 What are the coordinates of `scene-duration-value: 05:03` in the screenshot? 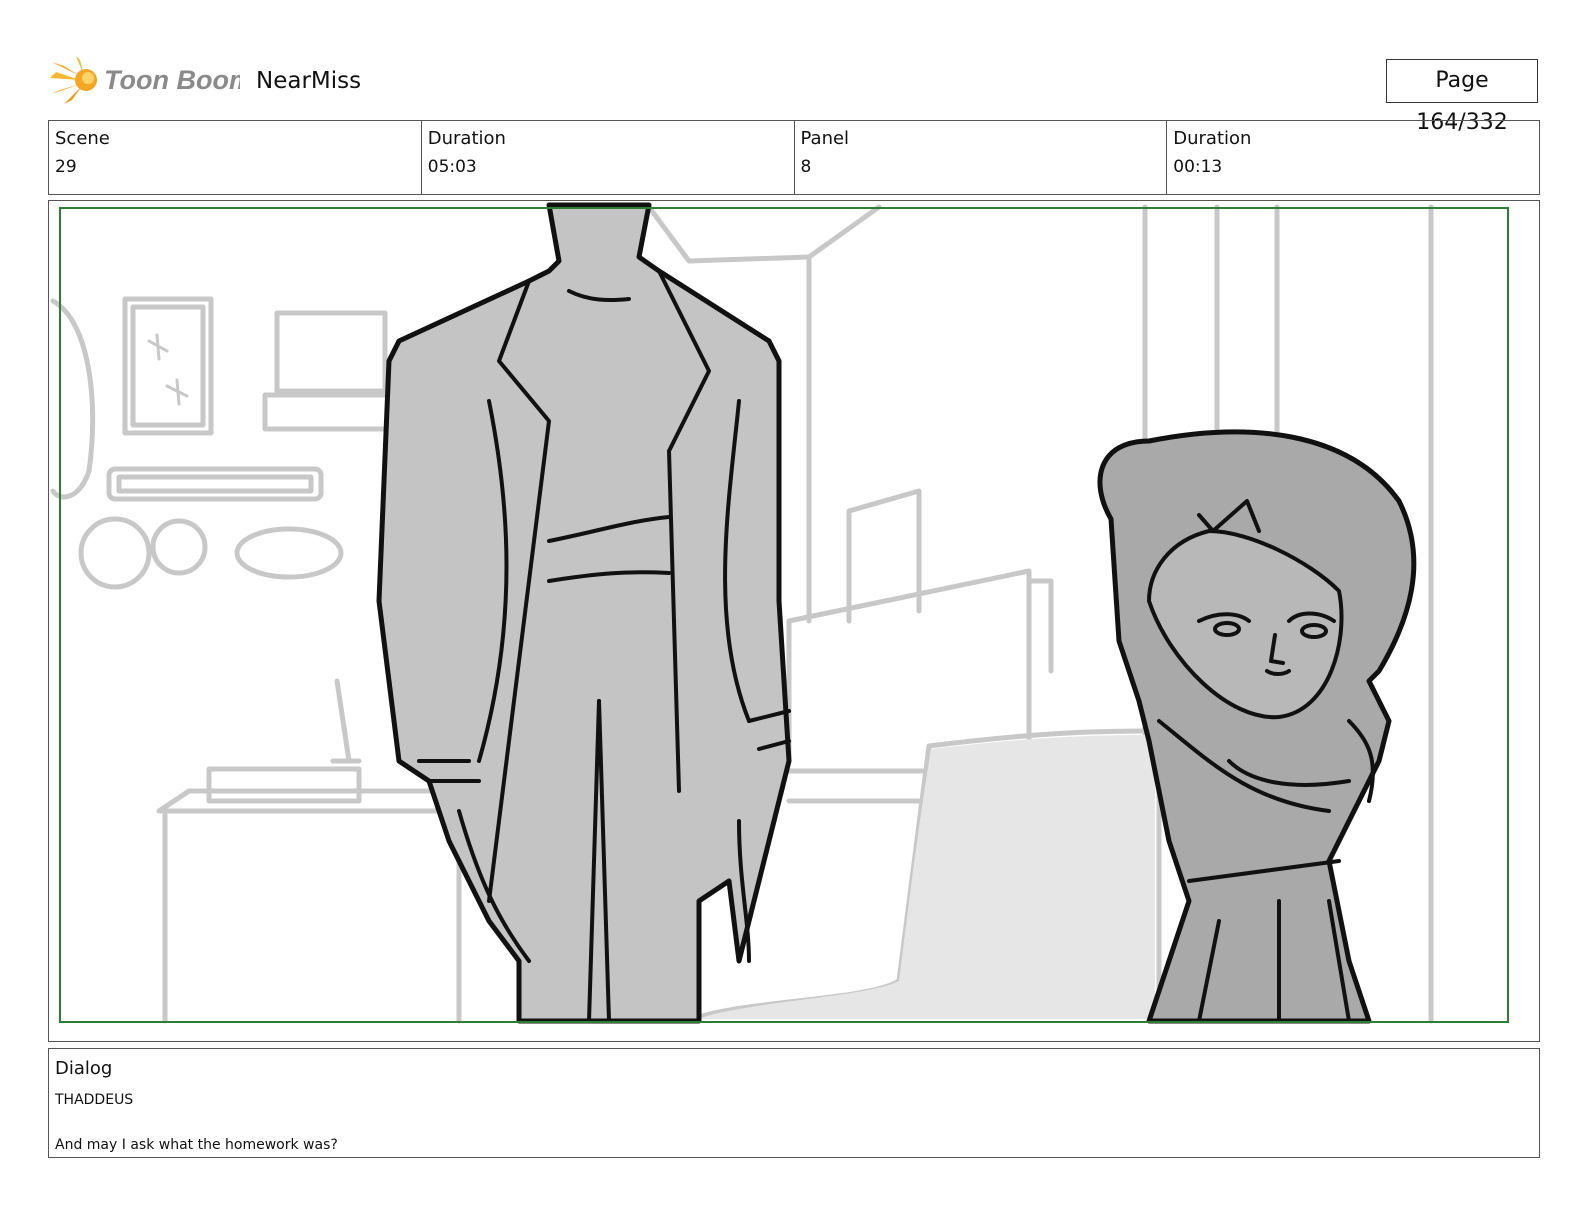 It's located at (452, 167).